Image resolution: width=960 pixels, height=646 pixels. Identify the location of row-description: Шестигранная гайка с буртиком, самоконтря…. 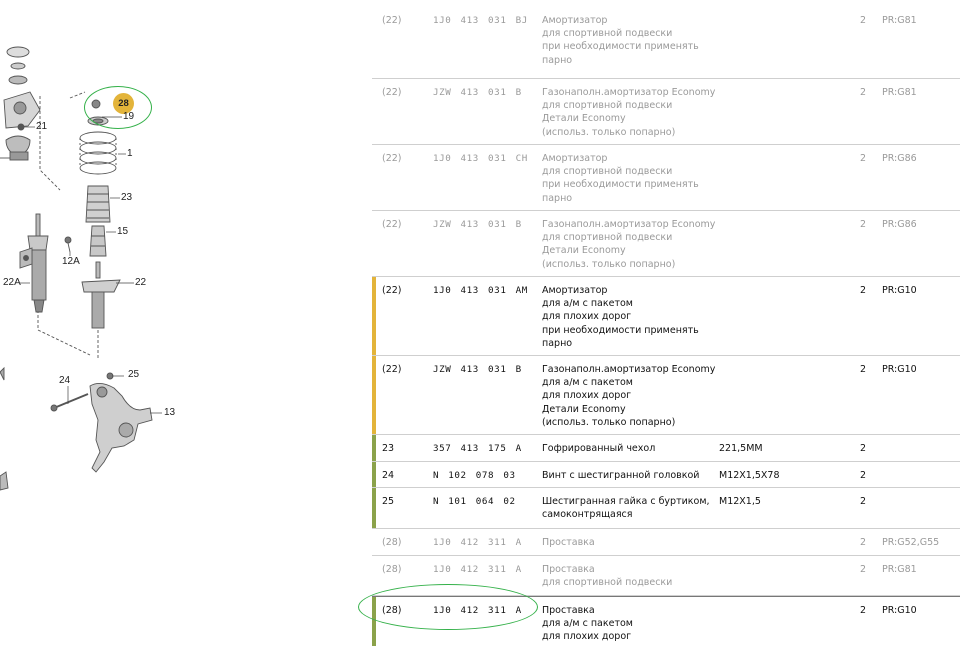
(626, 508).